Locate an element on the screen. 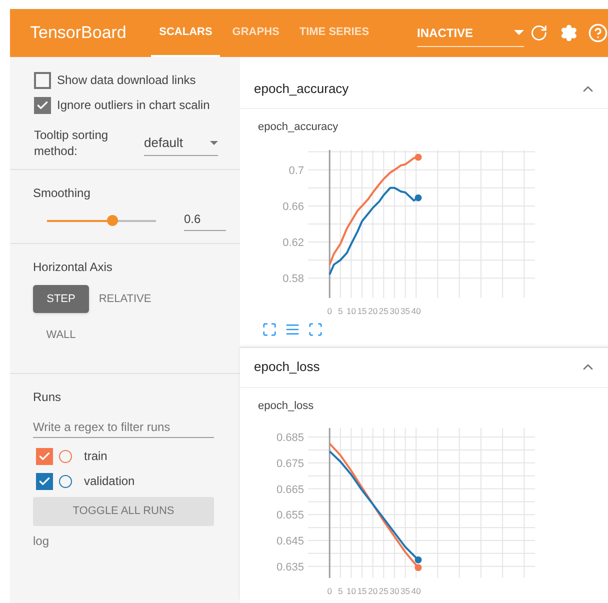 Image resolution: width=608 pixels, height=603 pixels. log-directory-text: log is located at coordinates (41, 541).